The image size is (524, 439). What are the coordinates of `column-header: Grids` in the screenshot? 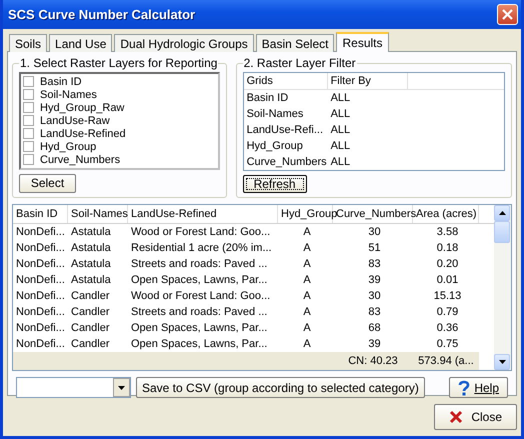 It's located at (286, 81).